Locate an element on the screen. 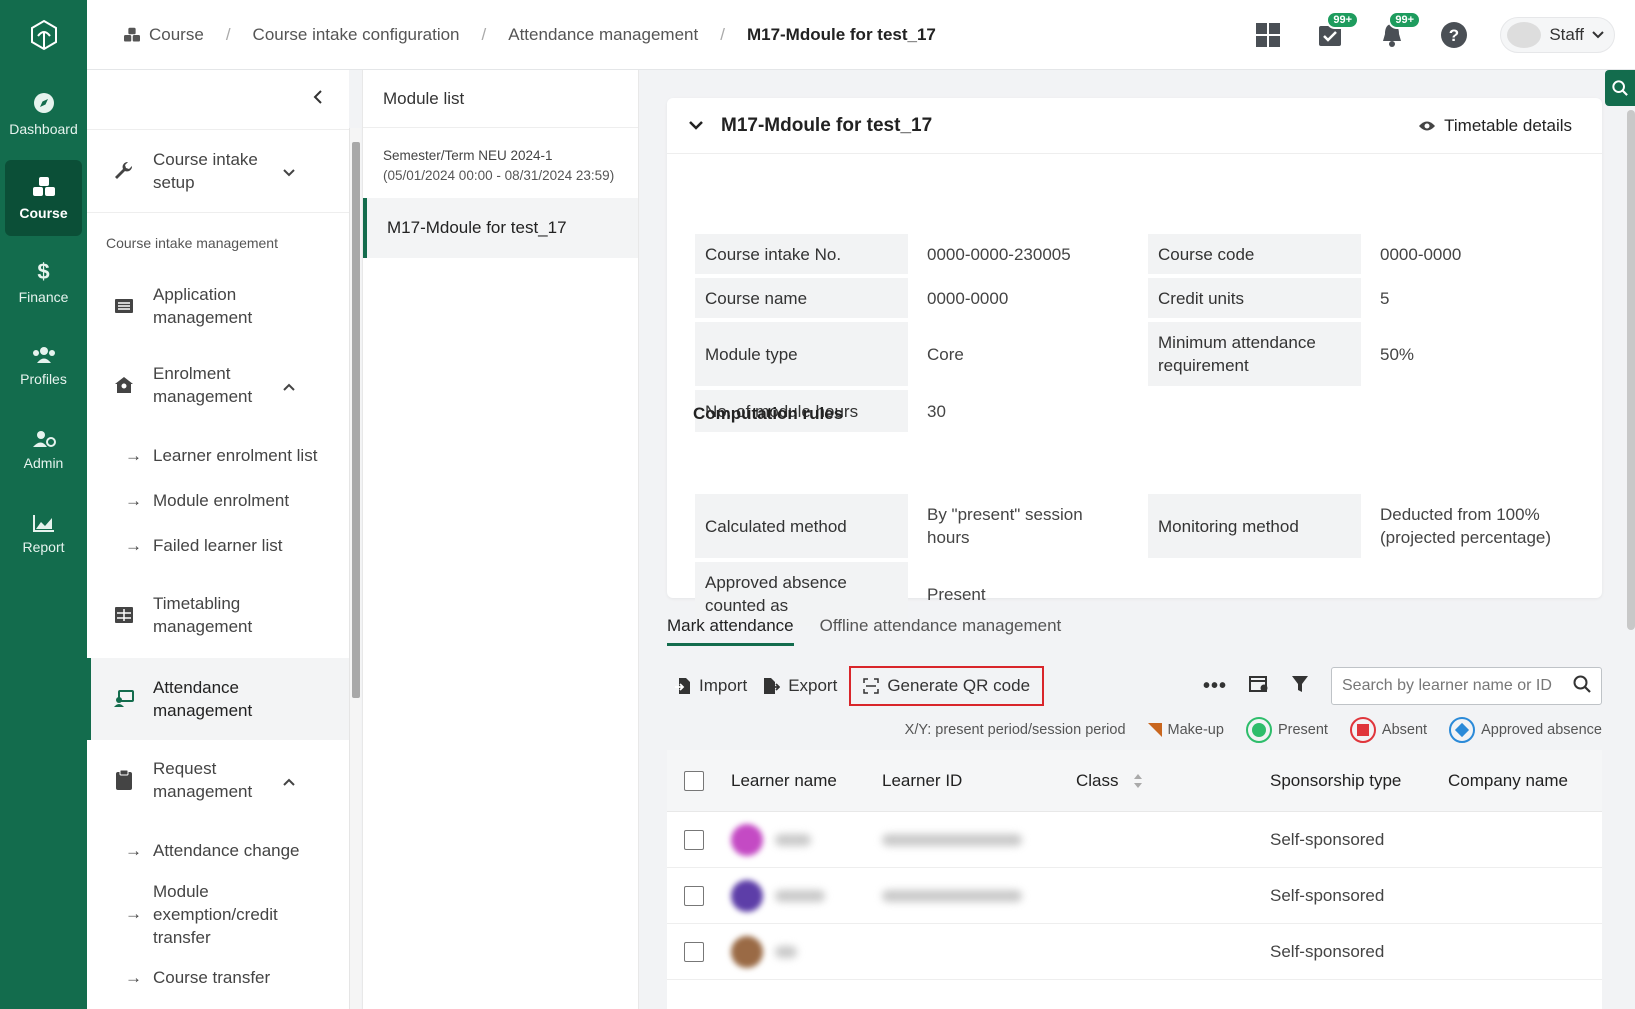  rail-dashboard: Dashboard is located at coordinates (43, 114).